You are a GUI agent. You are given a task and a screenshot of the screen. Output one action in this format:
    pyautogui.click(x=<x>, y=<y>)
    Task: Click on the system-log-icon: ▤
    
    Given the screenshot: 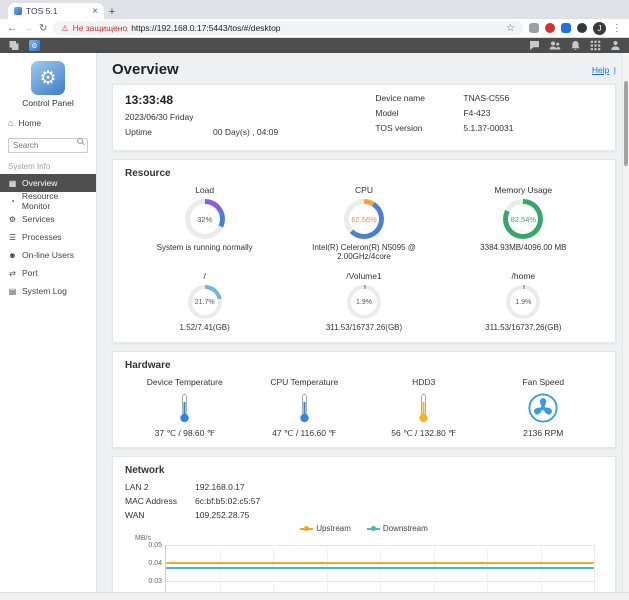 What is the action you would take?
    pyautogui.click(x=12, y=291)
    